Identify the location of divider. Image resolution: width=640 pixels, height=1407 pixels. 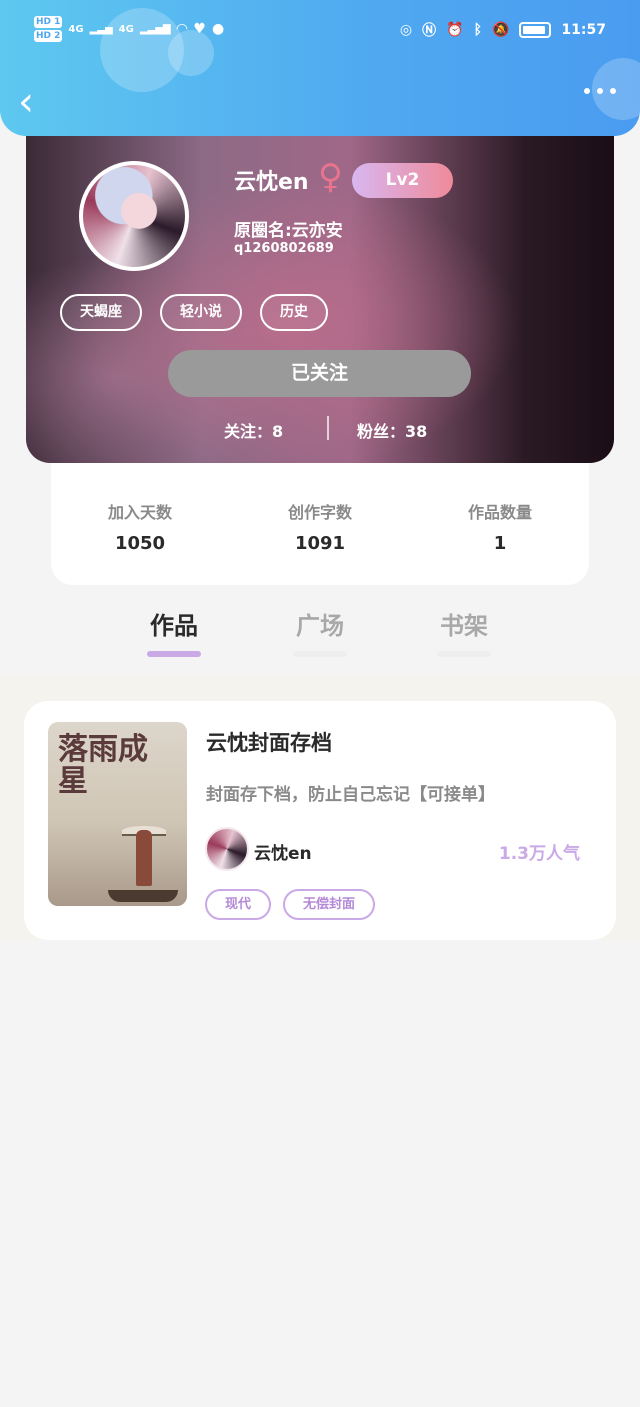
(328, 428).